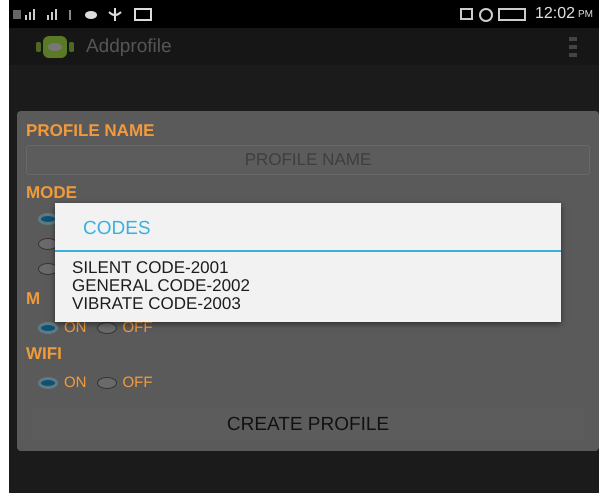 Image resolution: width=599 pixels, height=493 pixels. Describe the element at coordinates (157, 304) in the screenshot. I see `code-line: VIBRATE CODE-2003` at that location.